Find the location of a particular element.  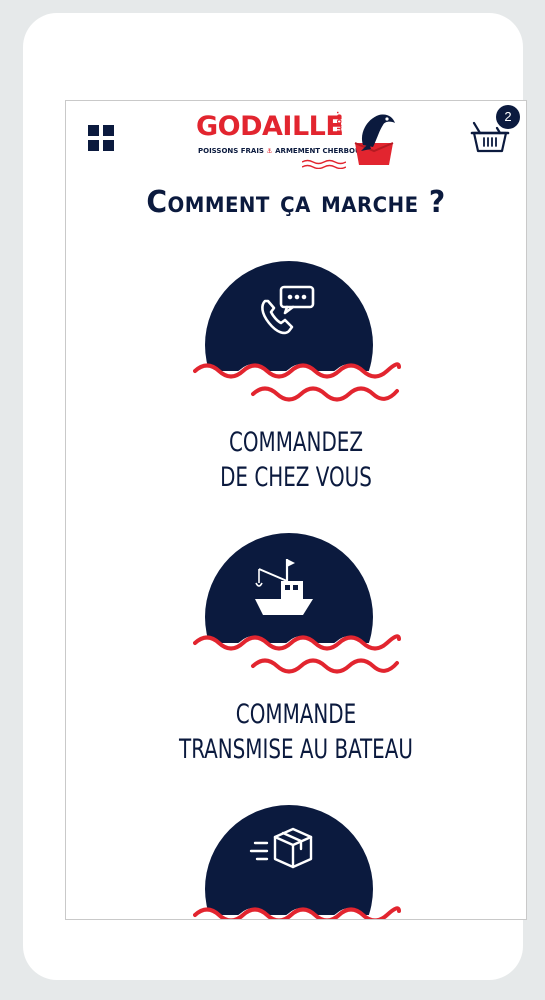

fish-crate-icon is located at coordinates (374, 139).